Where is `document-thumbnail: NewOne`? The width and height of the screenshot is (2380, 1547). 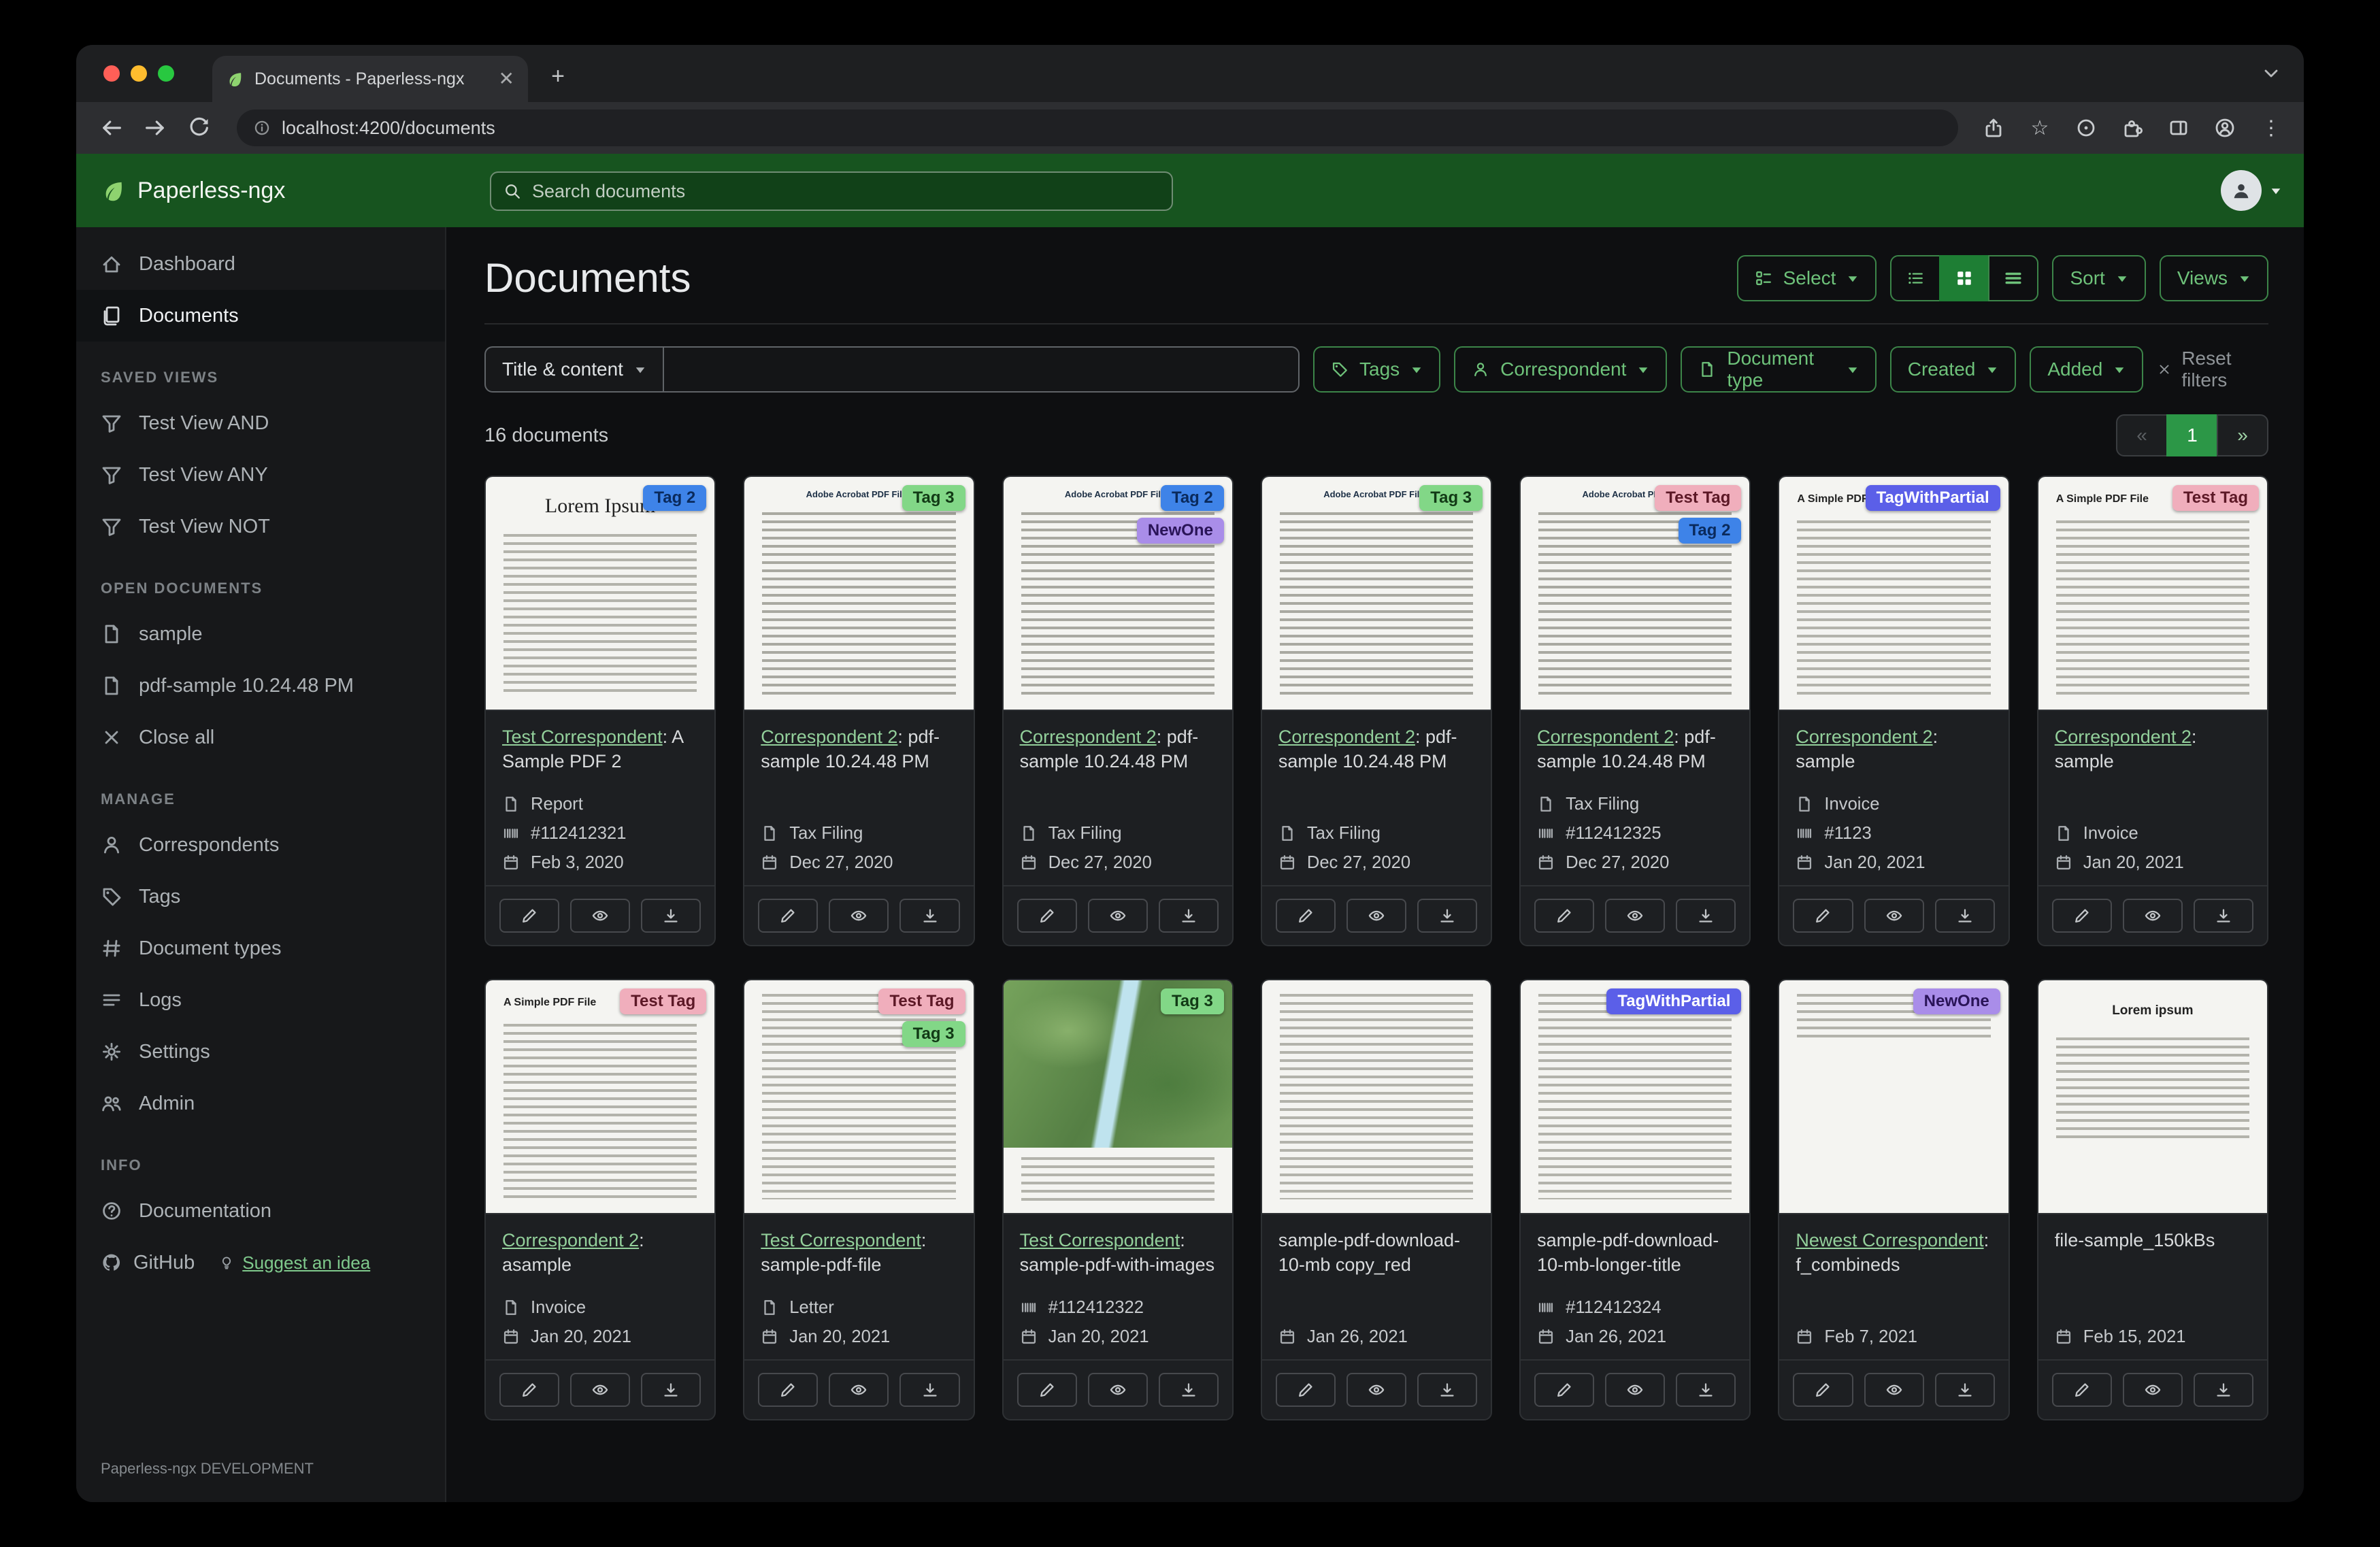
document-thumbnail: NewOne is located at coordinates (1894, 1097).